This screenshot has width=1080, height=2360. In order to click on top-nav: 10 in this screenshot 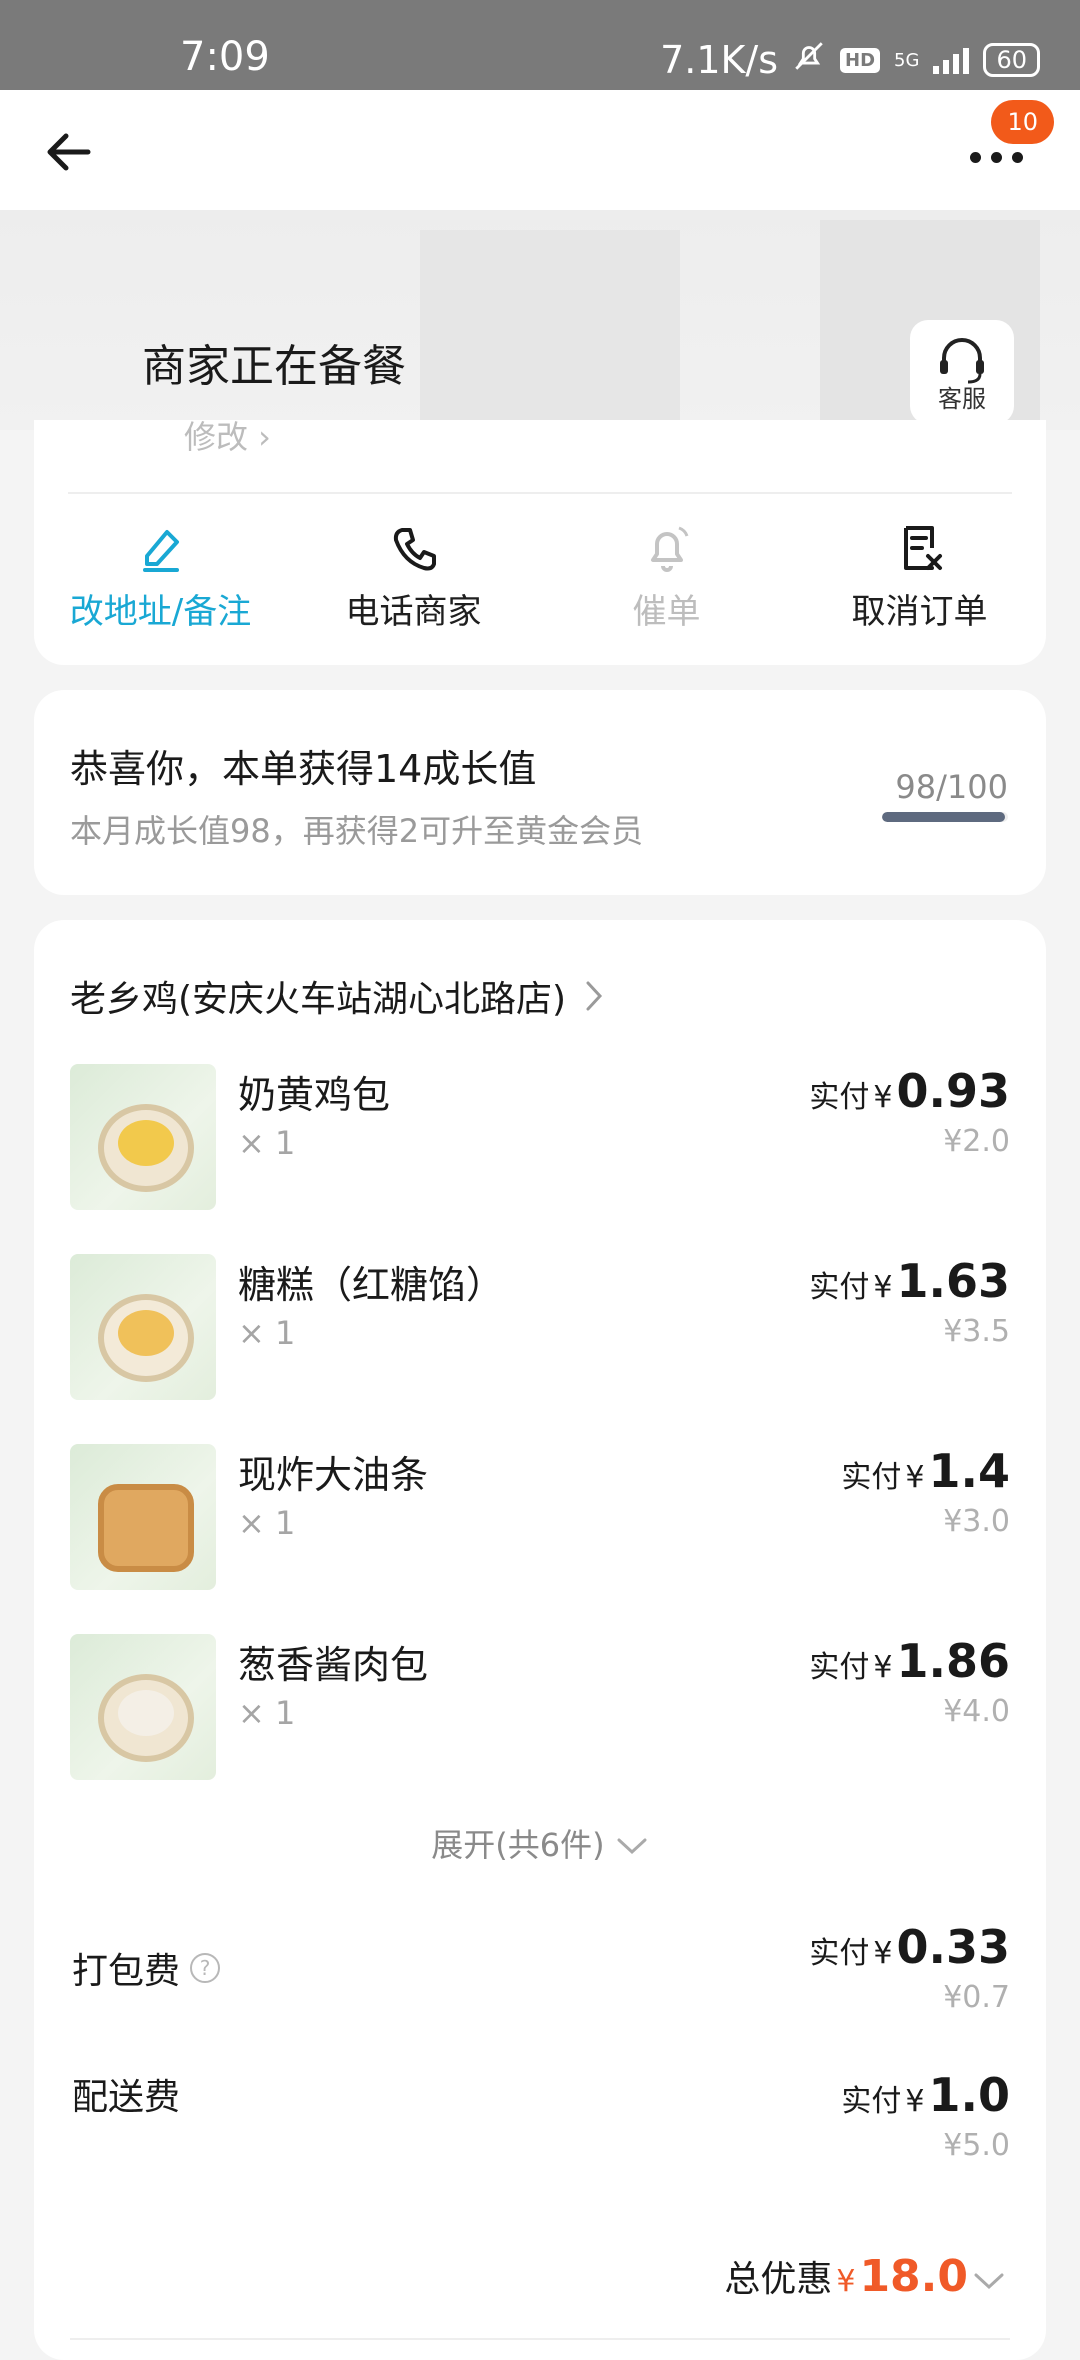, I will do `click(540, 150)`.